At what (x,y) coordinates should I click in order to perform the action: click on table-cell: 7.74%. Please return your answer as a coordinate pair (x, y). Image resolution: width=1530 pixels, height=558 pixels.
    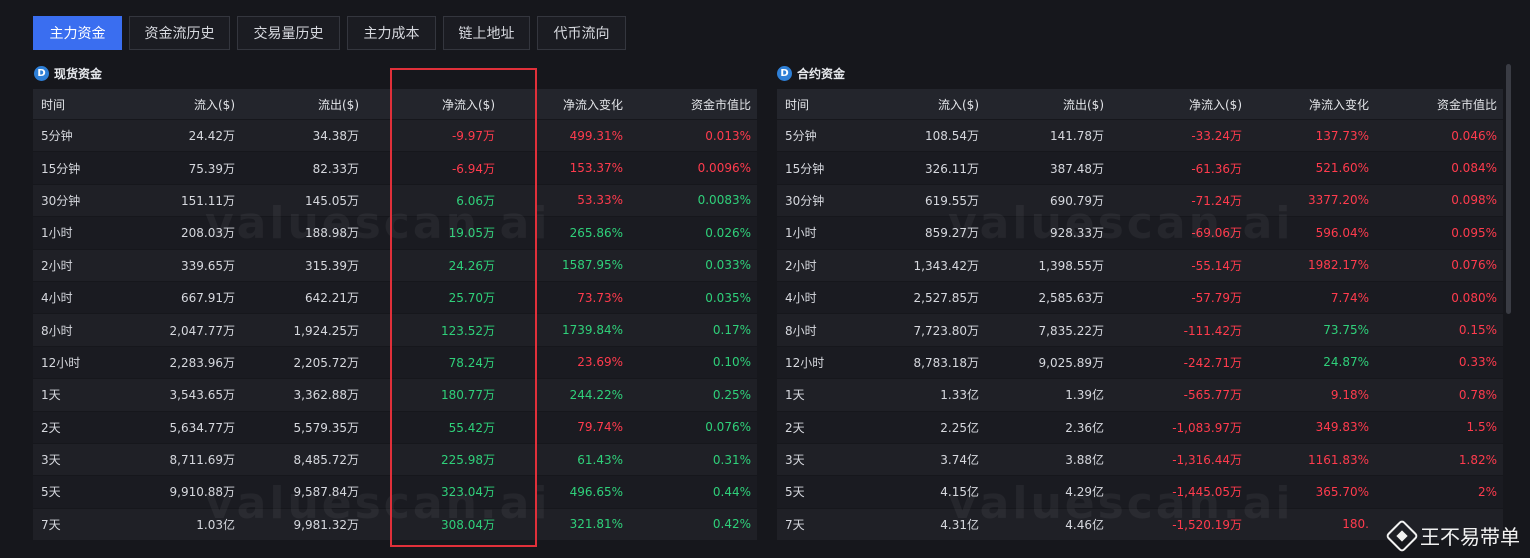
    Looking at the image, I should click on (1349, 297).